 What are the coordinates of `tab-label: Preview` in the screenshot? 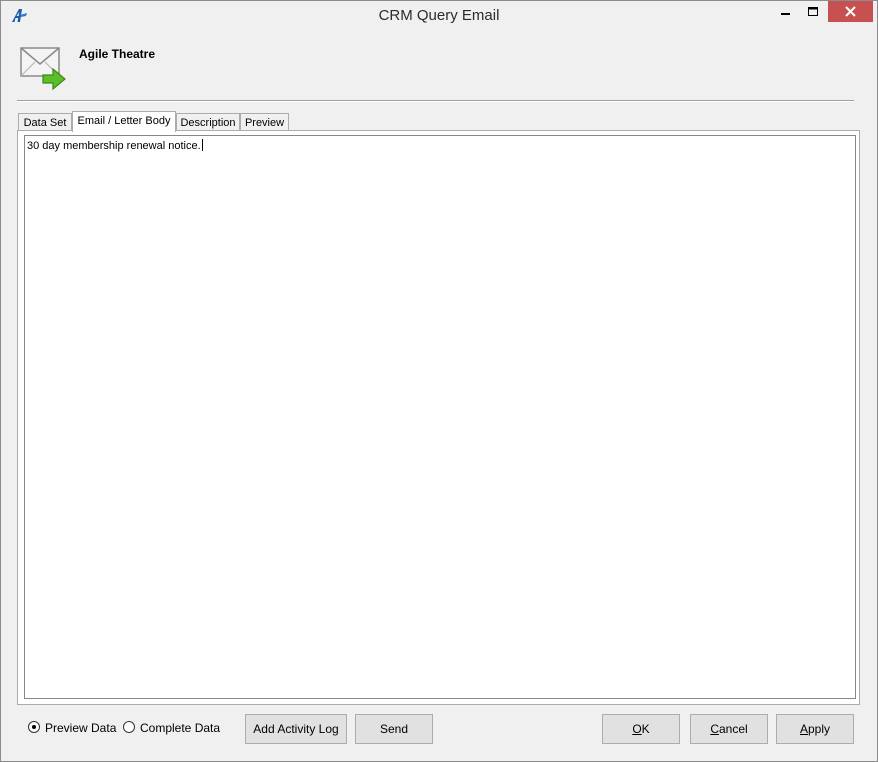 It's located at (264, 123).